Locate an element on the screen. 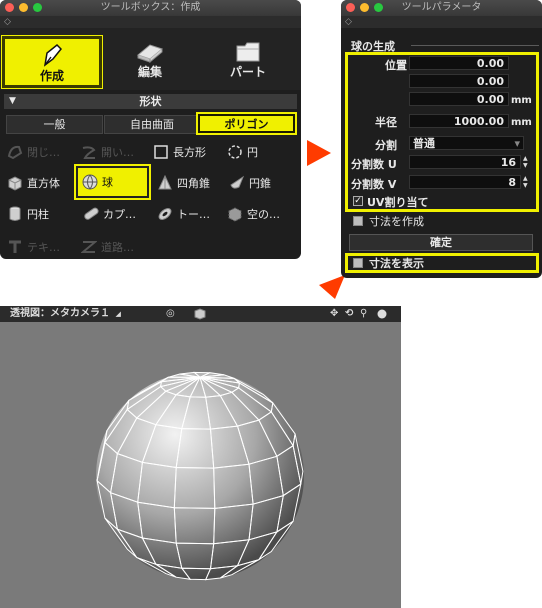  disclosure-triangle-icon: ▼ is located at coordinates (12, 101).